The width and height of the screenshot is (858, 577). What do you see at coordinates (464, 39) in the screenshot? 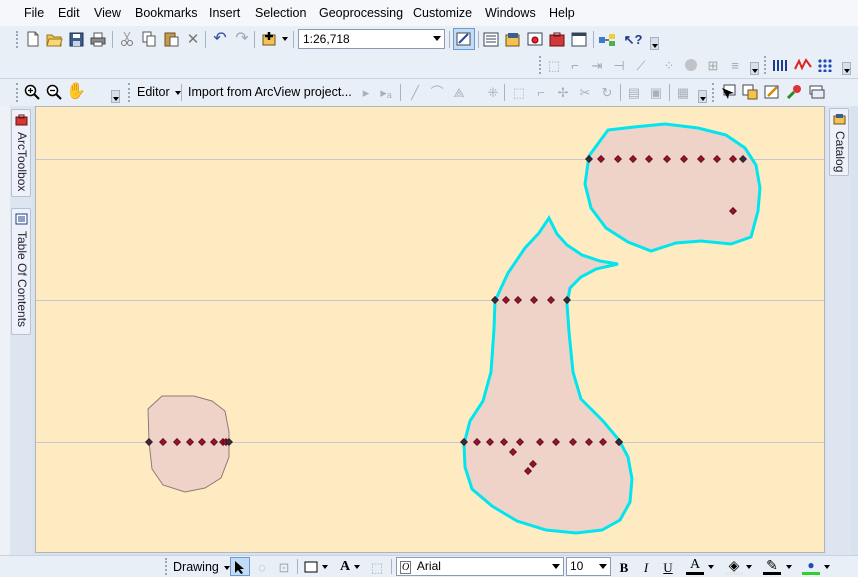
I see `editor-toolbar-icon` at bounding box center [464, 39].